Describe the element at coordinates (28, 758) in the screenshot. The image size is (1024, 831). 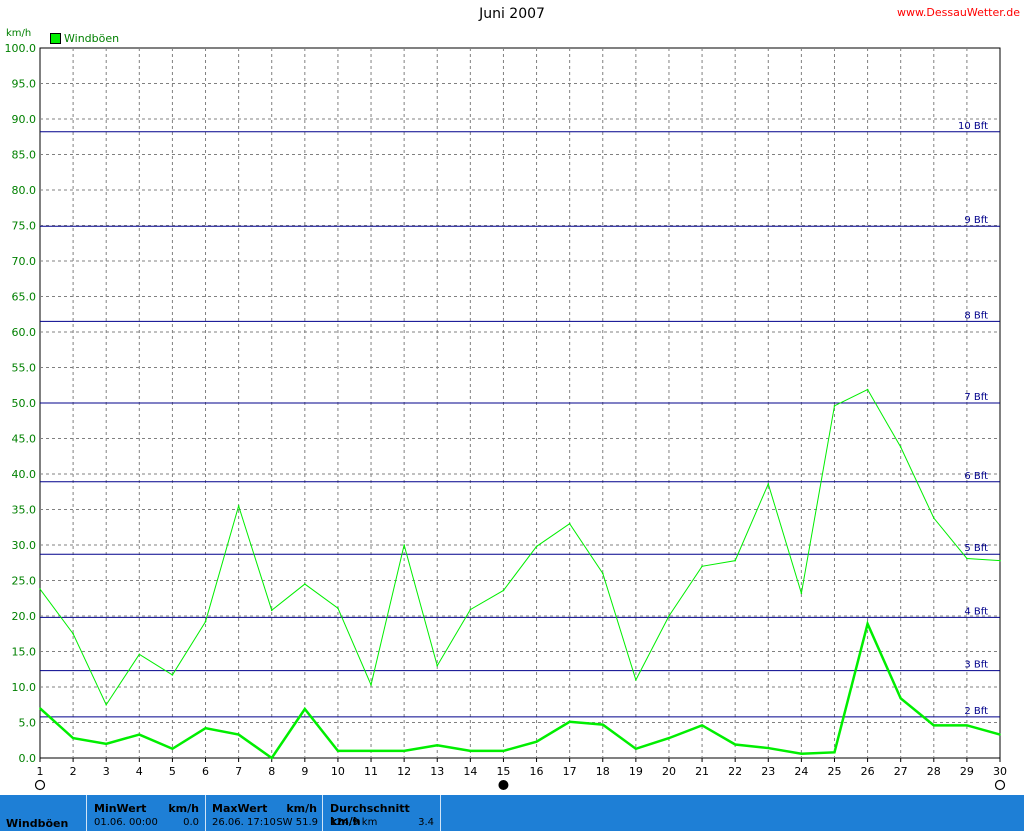
I see `y-tick-label: 0.0` at that location.